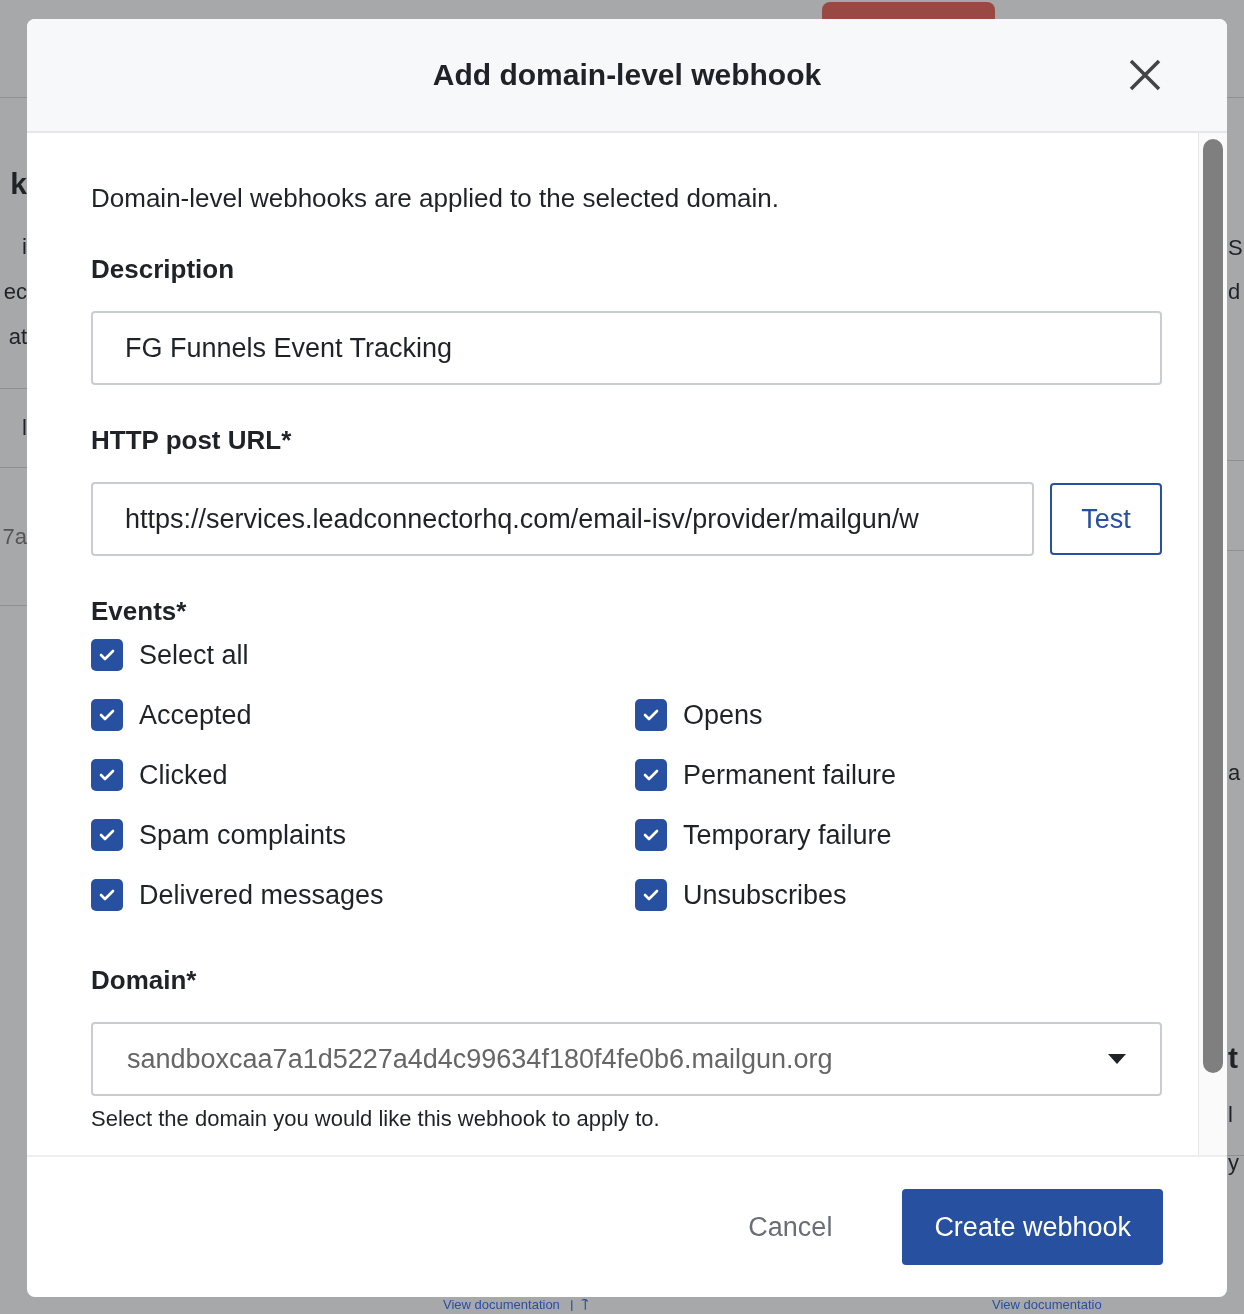 This screenshot has width=1244, height=1314. What do you see at coordinates (144, 980) in the screenshot?
I see `field-label: Domain*` at bounding box center [144, 980].